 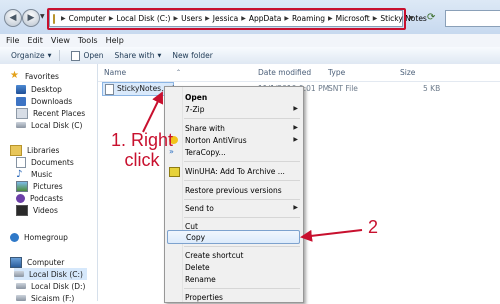 I want to click on annotation-step-1: 1. Right click, so click(x=142, y=150).